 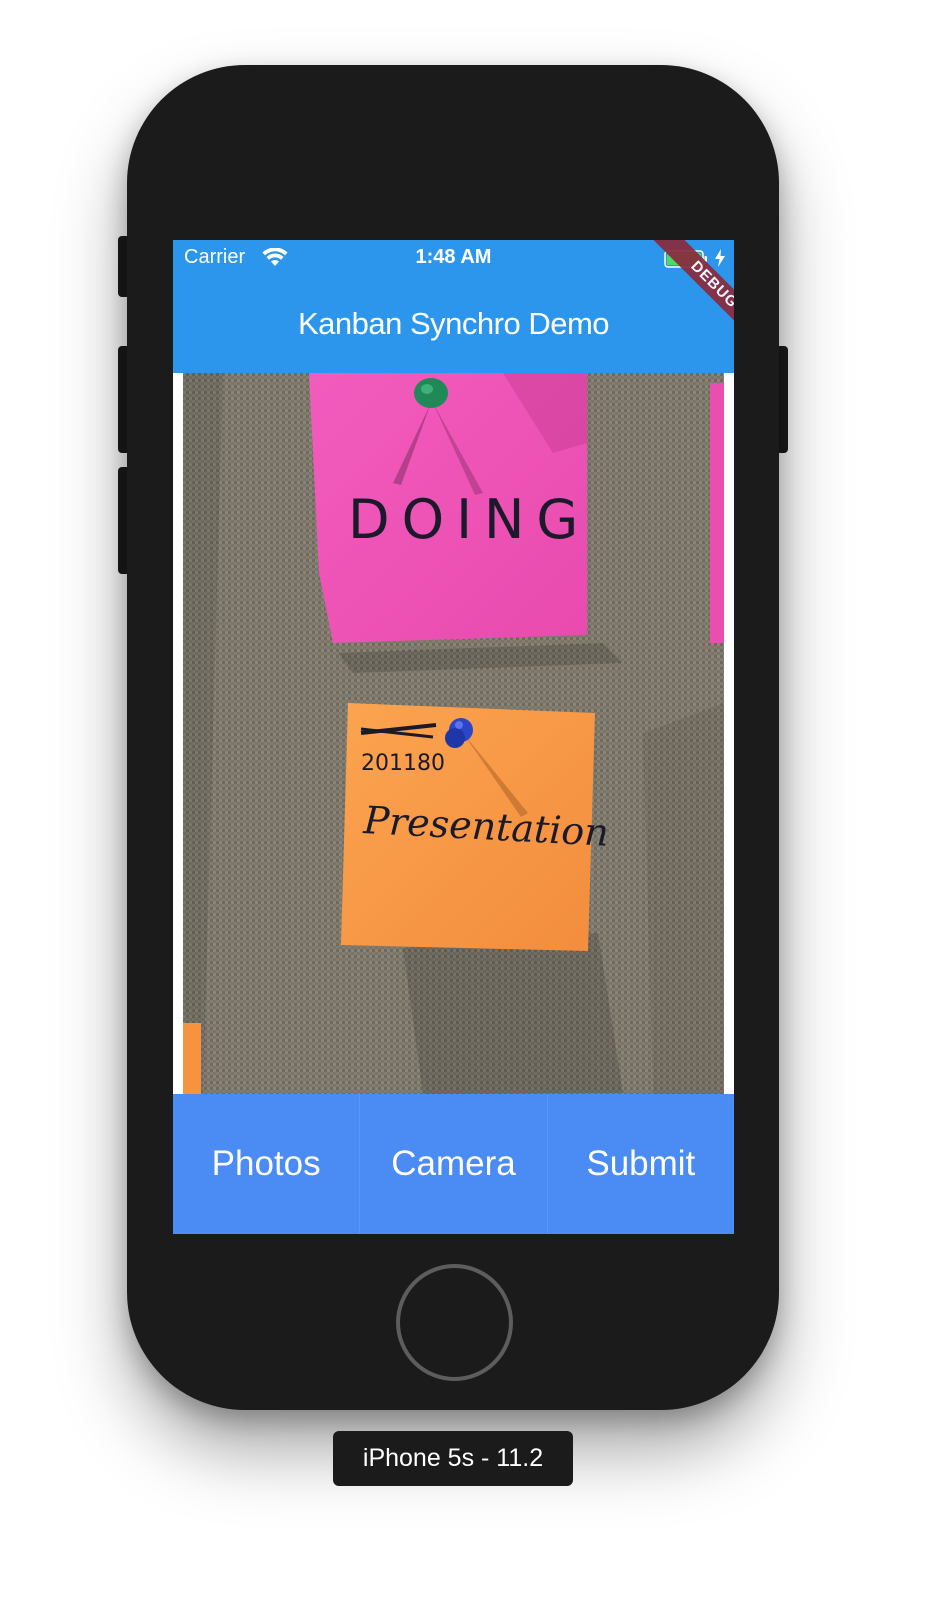 What do you see at coordinates (267, 1164) in the screenshot?
I see `photos-button: Photos` at bounding box center [267, 1164].